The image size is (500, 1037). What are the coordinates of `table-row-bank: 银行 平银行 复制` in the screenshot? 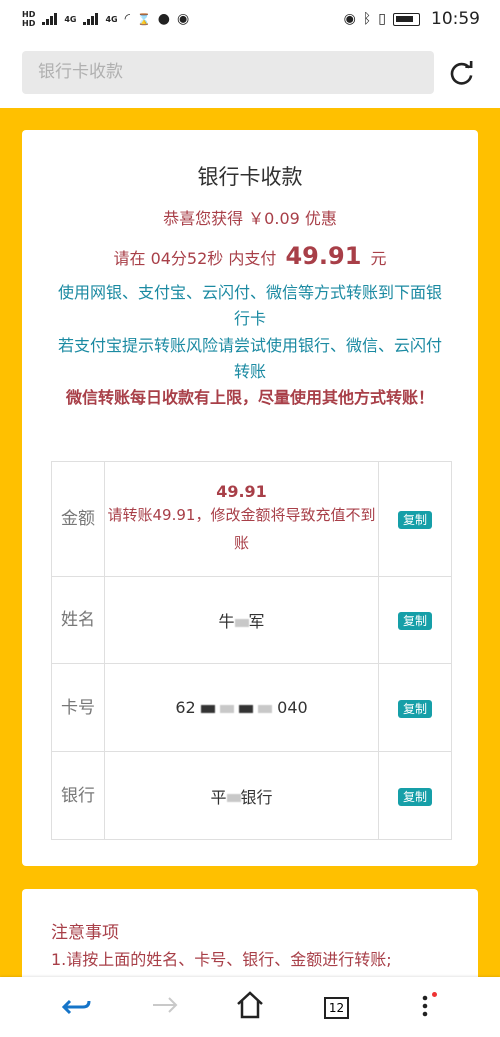 It's located at (251, 795).